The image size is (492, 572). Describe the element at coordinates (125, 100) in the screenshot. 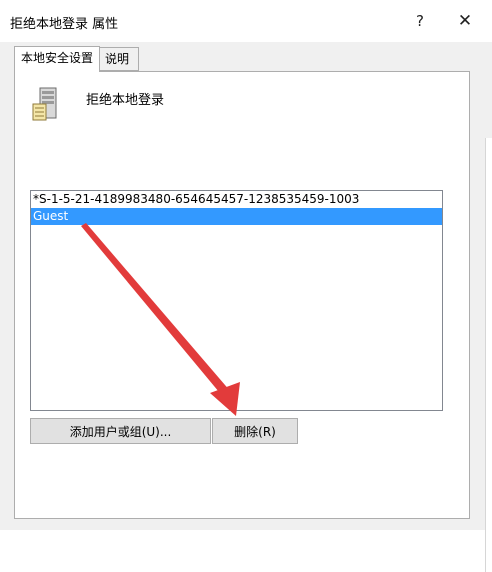

I see `policy-name: 拒绝本地登录` at that location.